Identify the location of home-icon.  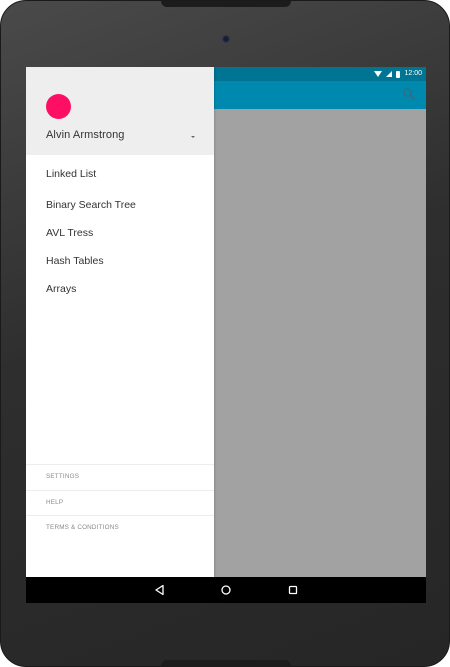
(226, 590).